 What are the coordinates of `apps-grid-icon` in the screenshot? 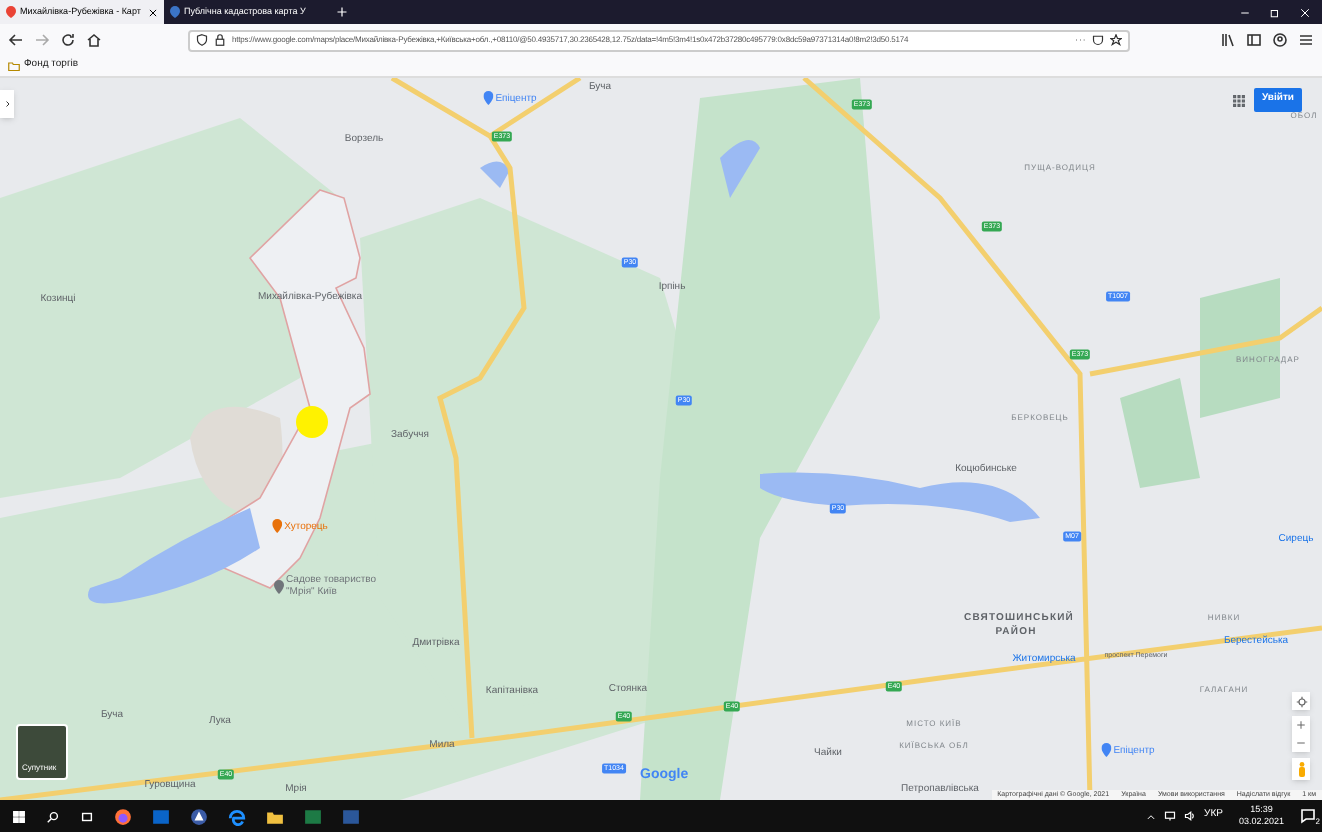 It's located at (1239, 101).